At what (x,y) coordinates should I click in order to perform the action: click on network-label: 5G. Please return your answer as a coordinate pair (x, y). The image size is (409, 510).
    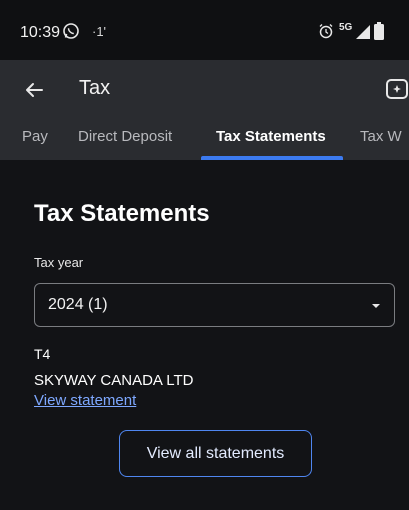
    Looking at the image, I should click on (346, 27).